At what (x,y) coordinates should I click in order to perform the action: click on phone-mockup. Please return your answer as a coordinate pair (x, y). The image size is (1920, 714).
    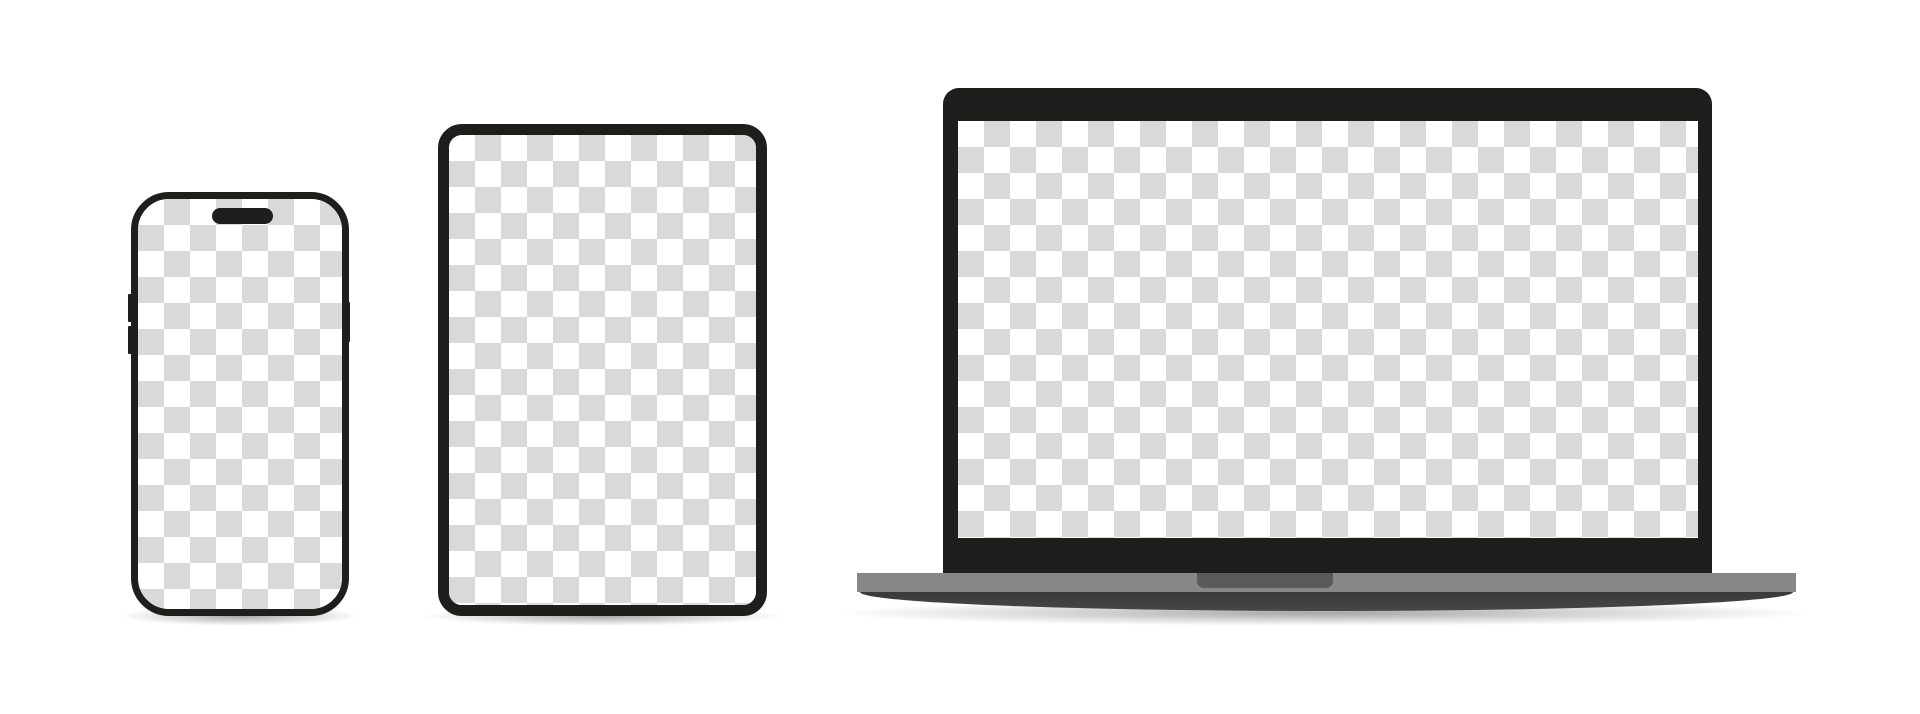
    Looking at the image, I should click on (240, 404).